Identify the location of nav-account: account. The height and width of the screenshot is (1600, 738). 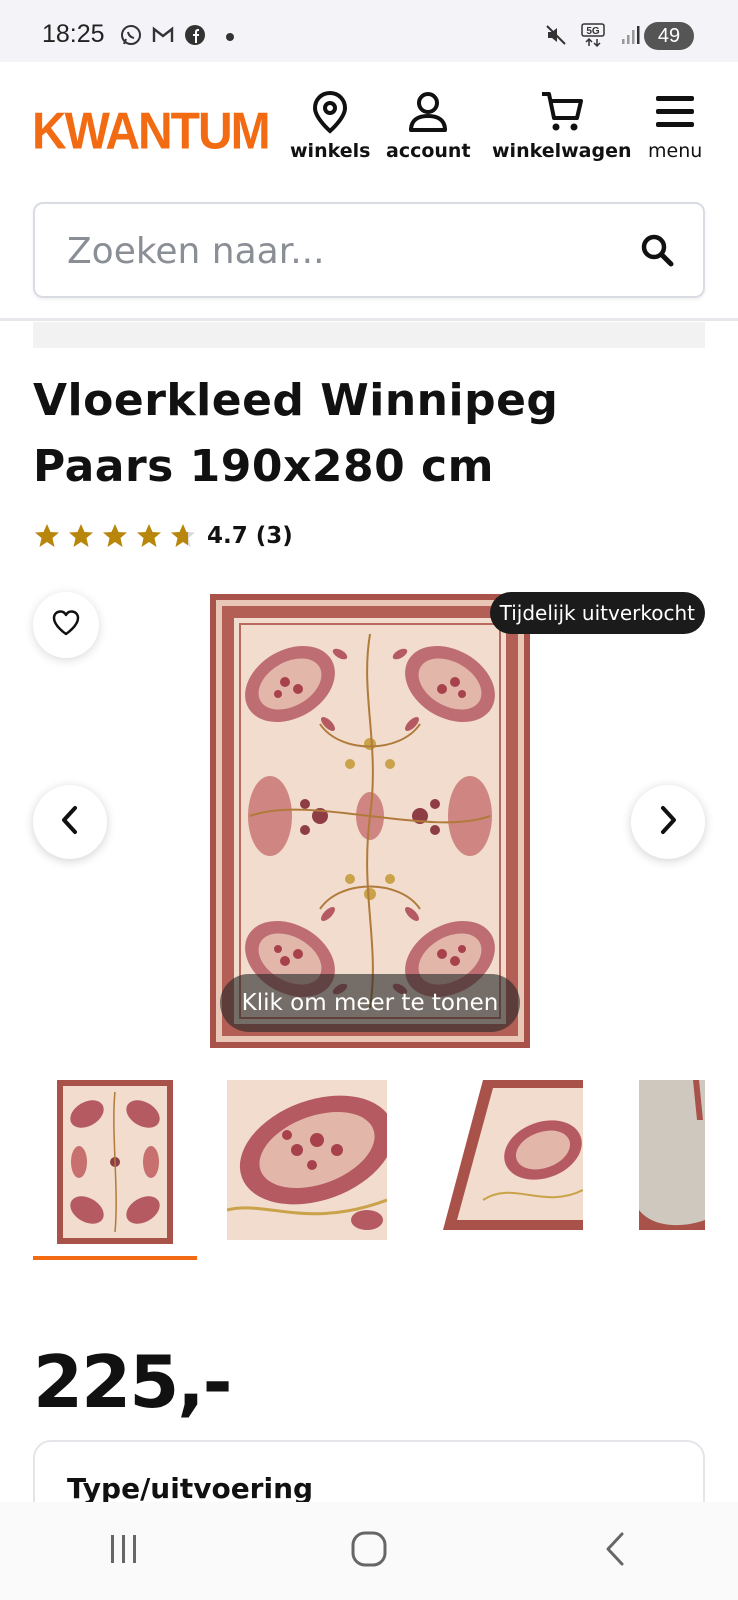
(428, 126).